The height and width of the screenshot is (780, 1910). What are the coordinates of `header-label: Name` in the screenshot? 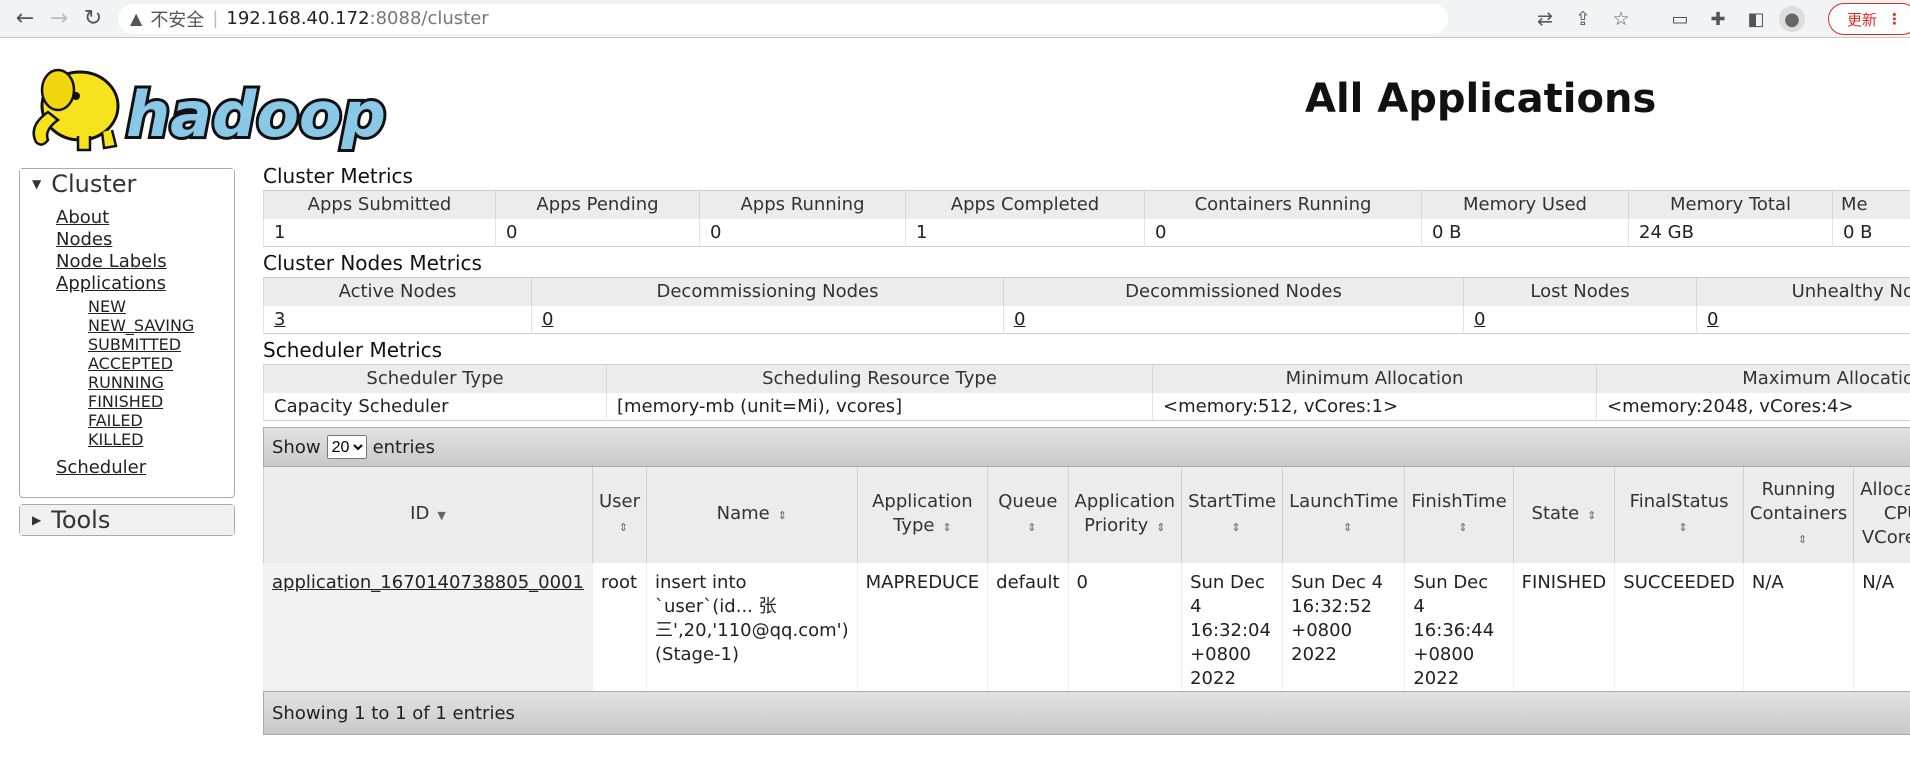 It's located at (743, 513).